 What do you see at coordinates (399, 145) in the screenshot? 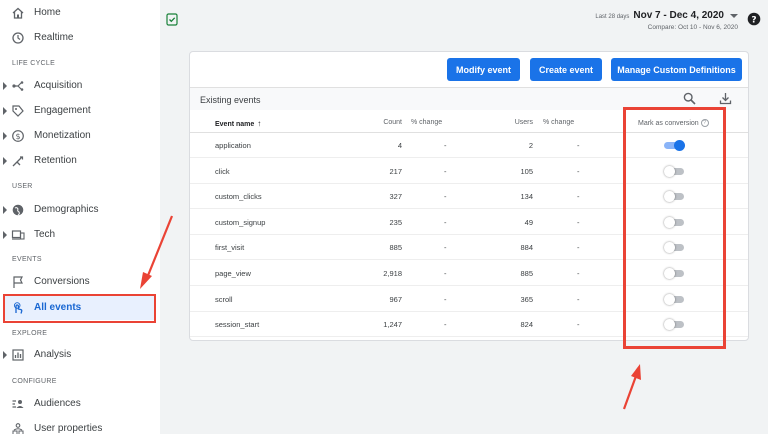
I see `count-cell: 4` at bounding box center [399, 145].